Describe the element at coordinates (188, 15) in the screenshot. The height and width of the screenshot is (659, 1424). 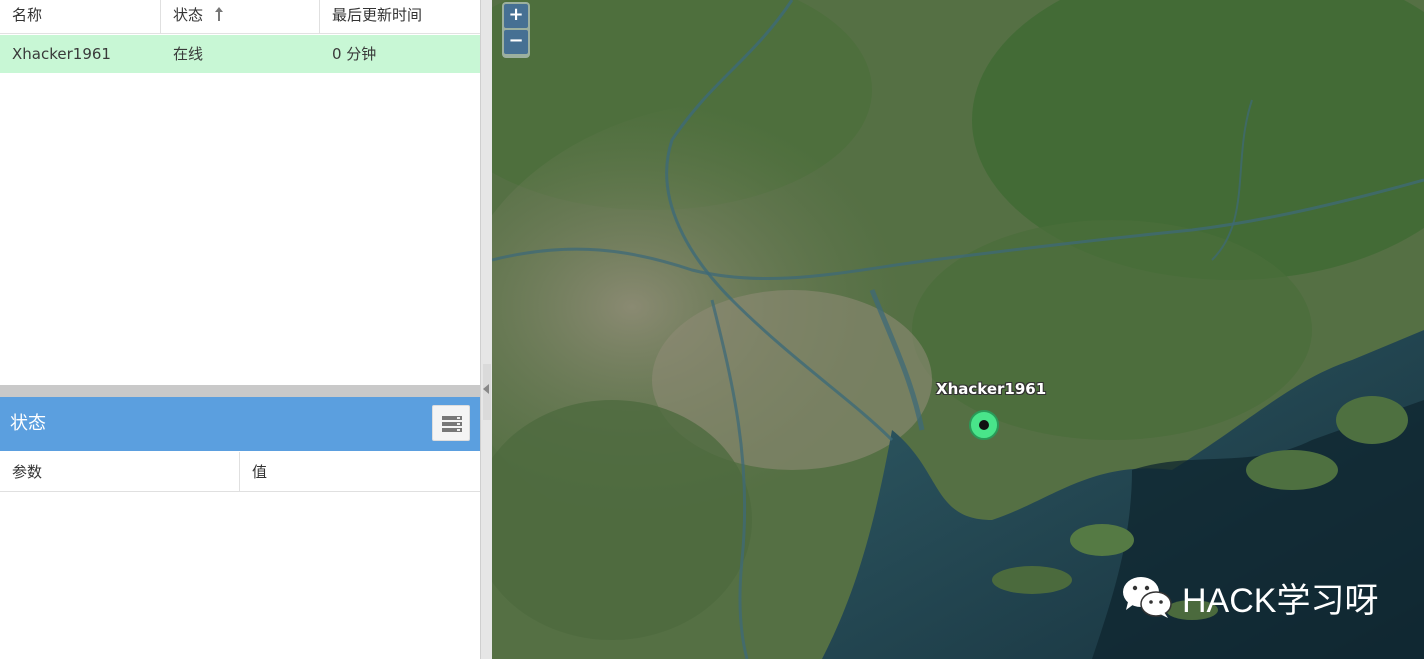
I see `column-status-label: 状态` at that location.